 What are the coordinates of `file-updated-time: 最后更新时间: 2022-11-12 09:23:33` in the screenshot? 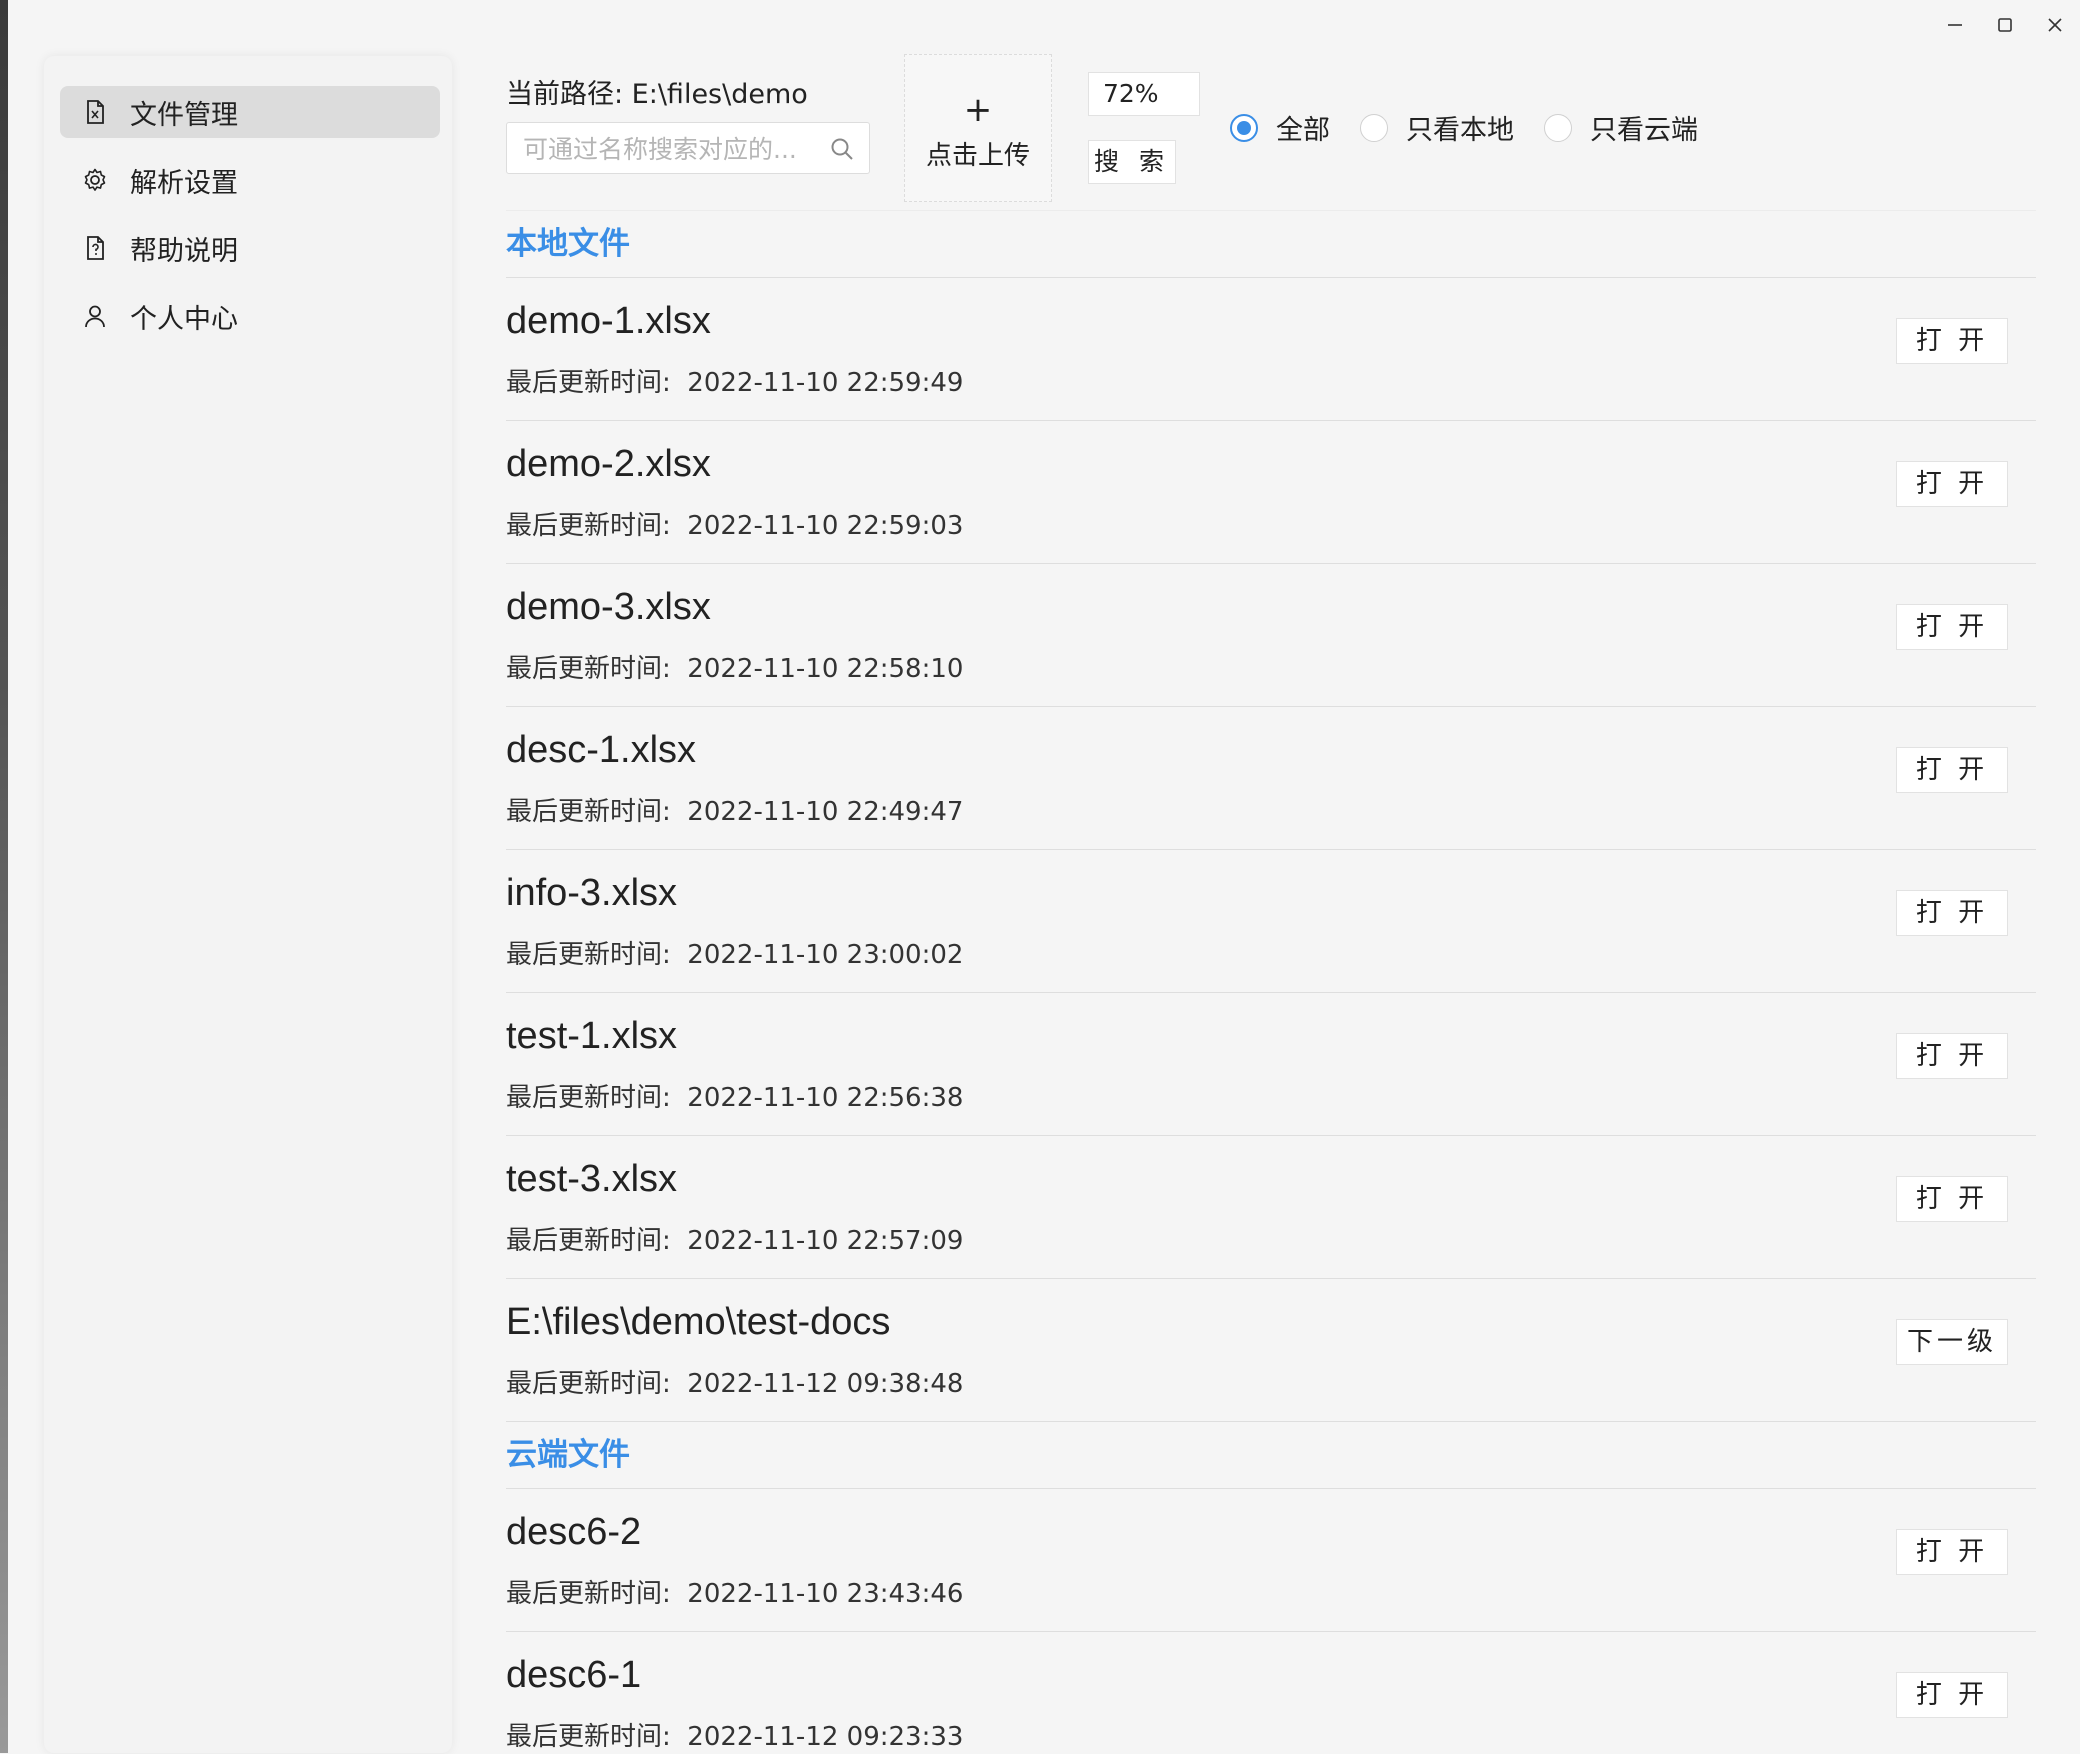 It's located at (734, 1734).